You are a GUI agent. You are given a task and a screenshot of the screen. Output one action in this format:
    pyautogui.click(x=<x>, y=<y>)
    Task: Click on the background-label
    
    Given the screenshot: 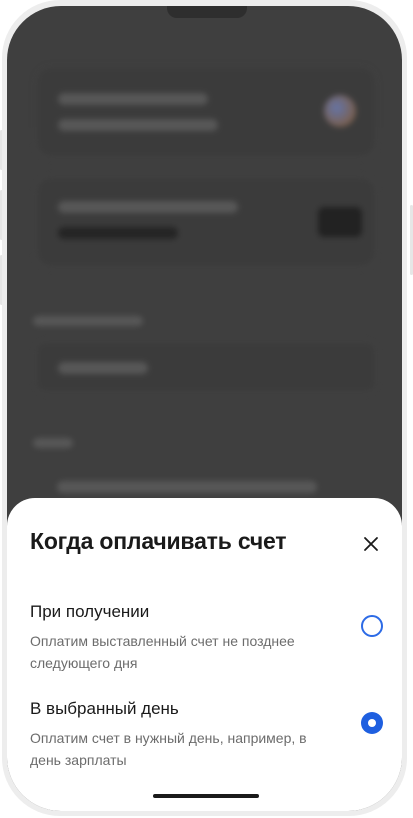 What is the action you would take?
    pyautogui.click(x=88, y=321)
    